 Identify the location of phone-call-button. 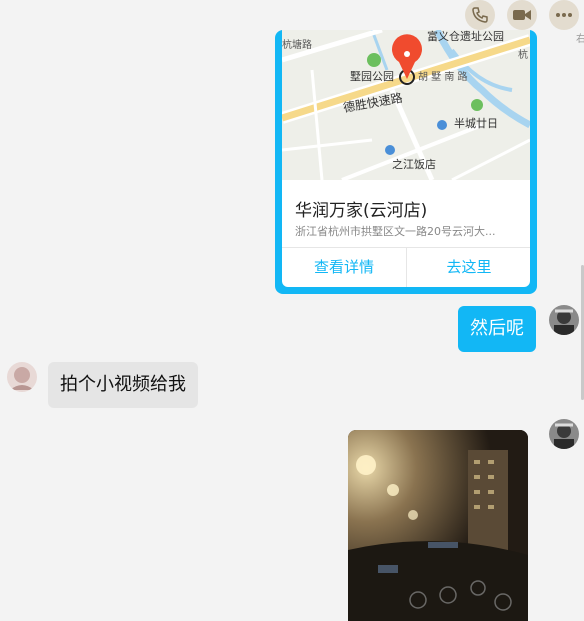
(480, 15).